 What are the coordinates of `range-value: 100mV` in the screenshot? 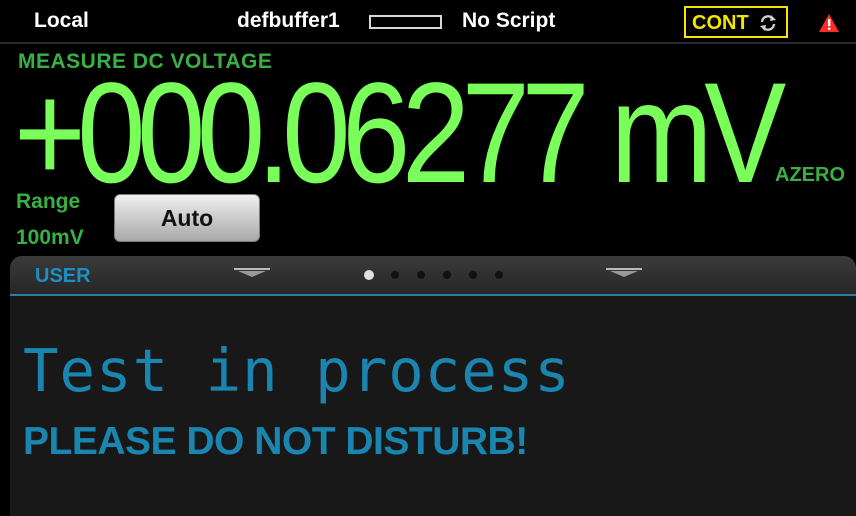 It's located at (50, 237).